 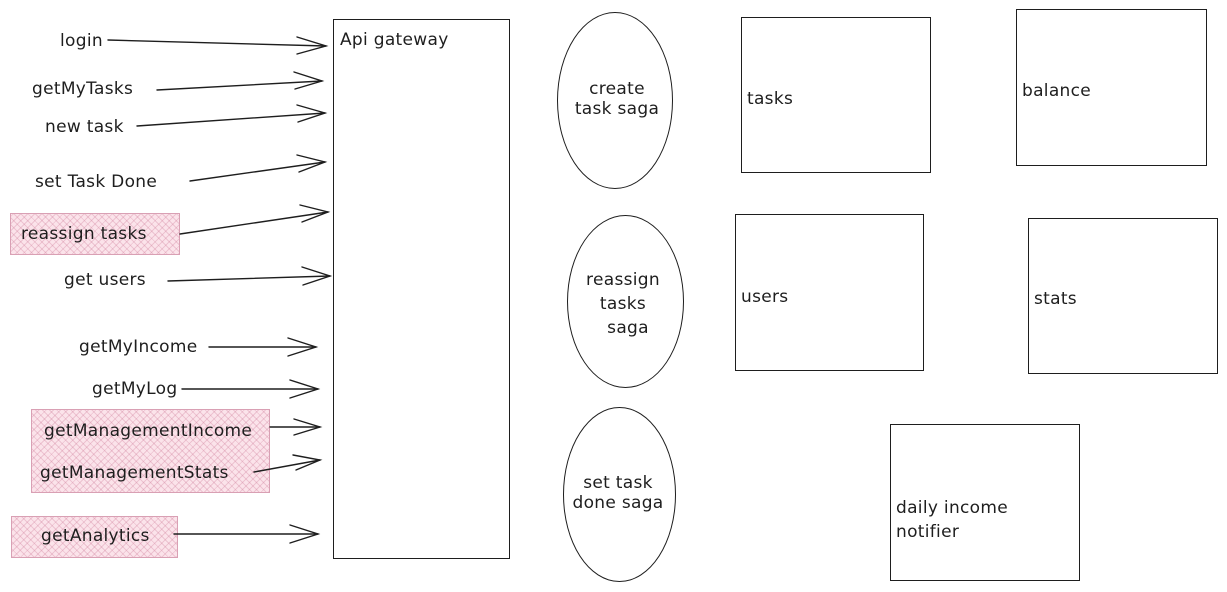 I want to click on arrow-get-management-income, so click(x=296, y=427).